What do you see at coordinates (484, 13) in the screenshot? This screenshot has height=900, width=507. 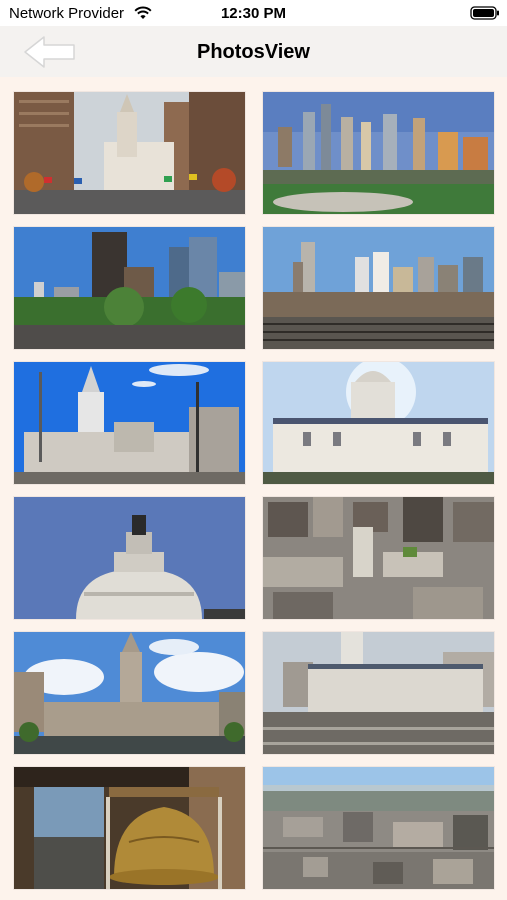 I see `battery-icon` at bounding box center [484, 13].